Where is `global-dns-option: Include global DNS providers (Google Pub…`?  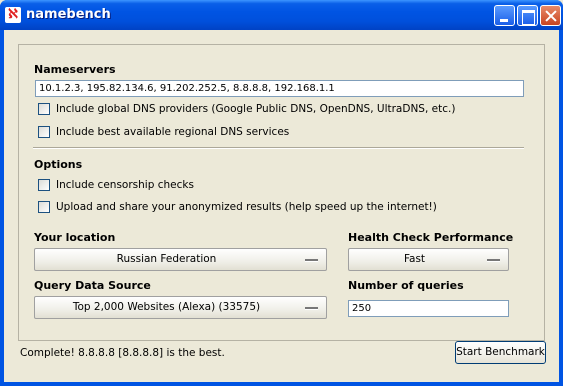
global-dns-option: Include global DNS providers (Google Pub… is located at coordinates (246, 109).